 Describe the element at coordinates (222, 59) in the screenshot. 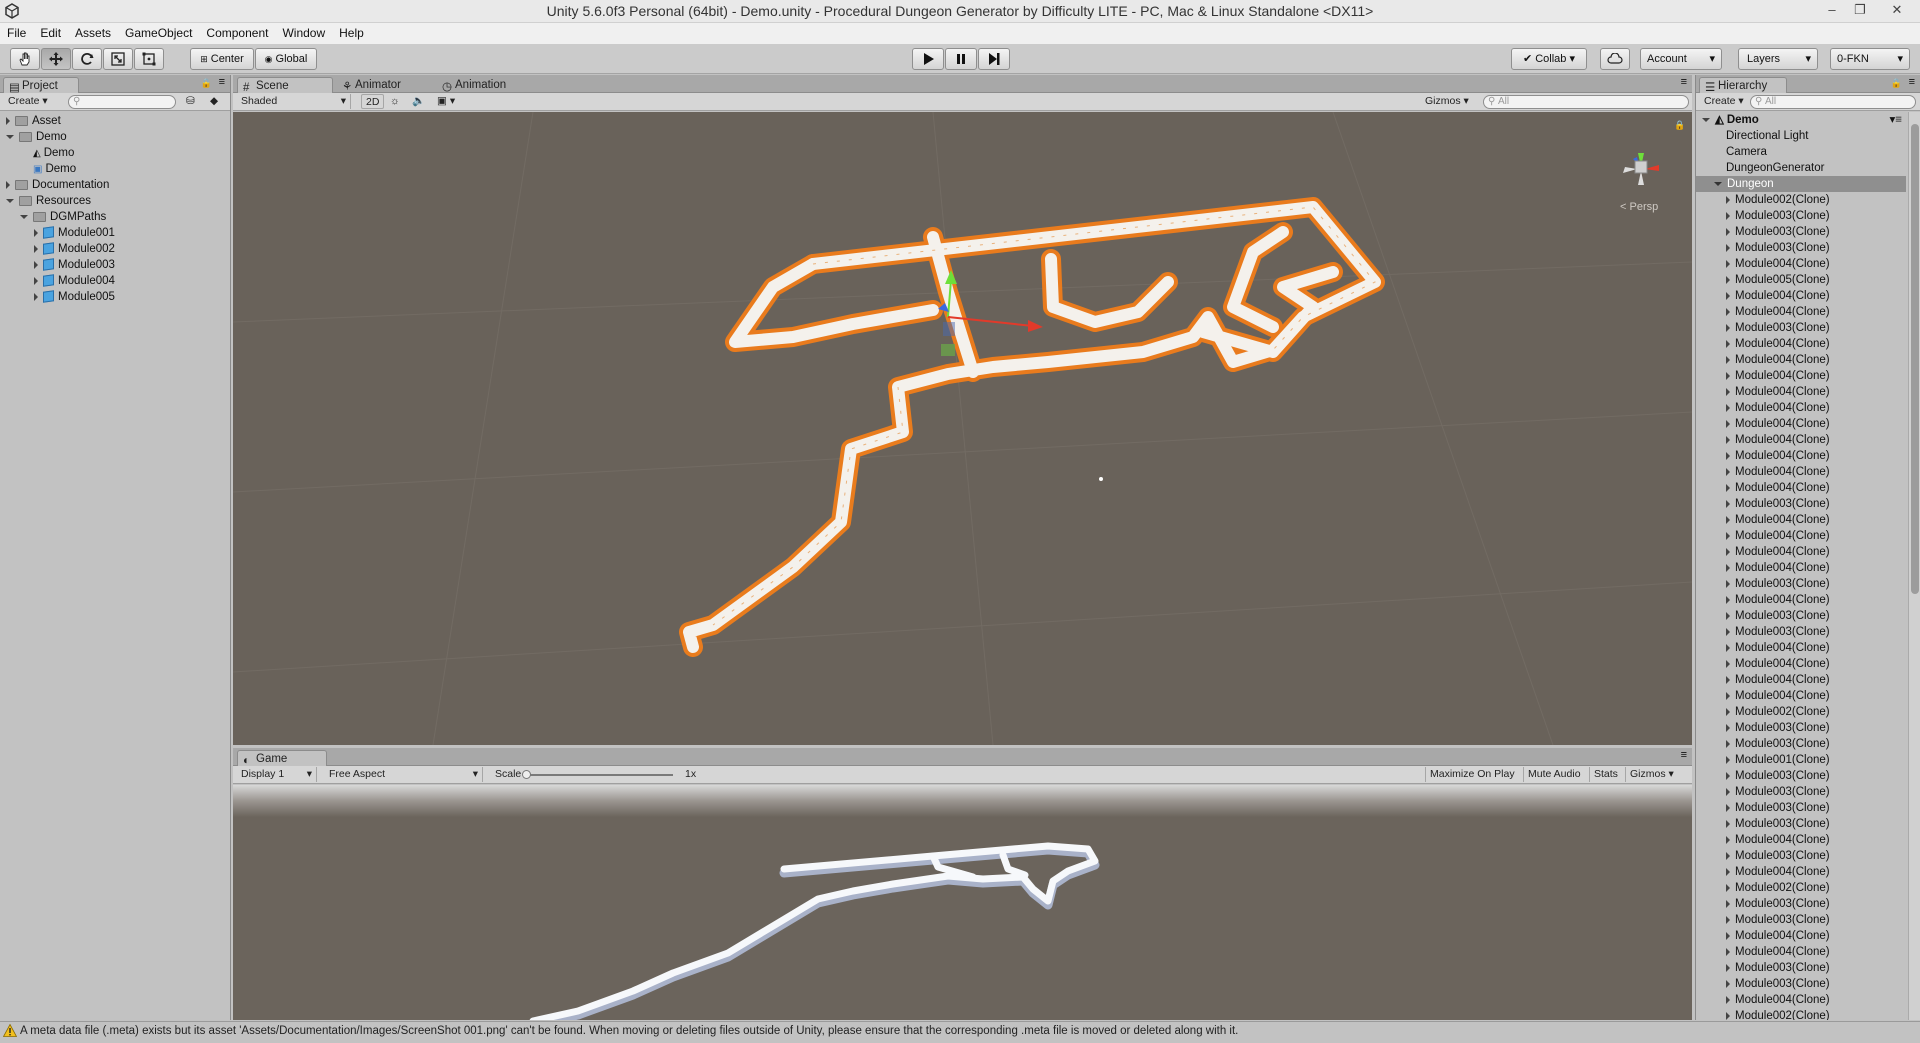

I see `pivot-center-button: ⊞ Center` at that location.